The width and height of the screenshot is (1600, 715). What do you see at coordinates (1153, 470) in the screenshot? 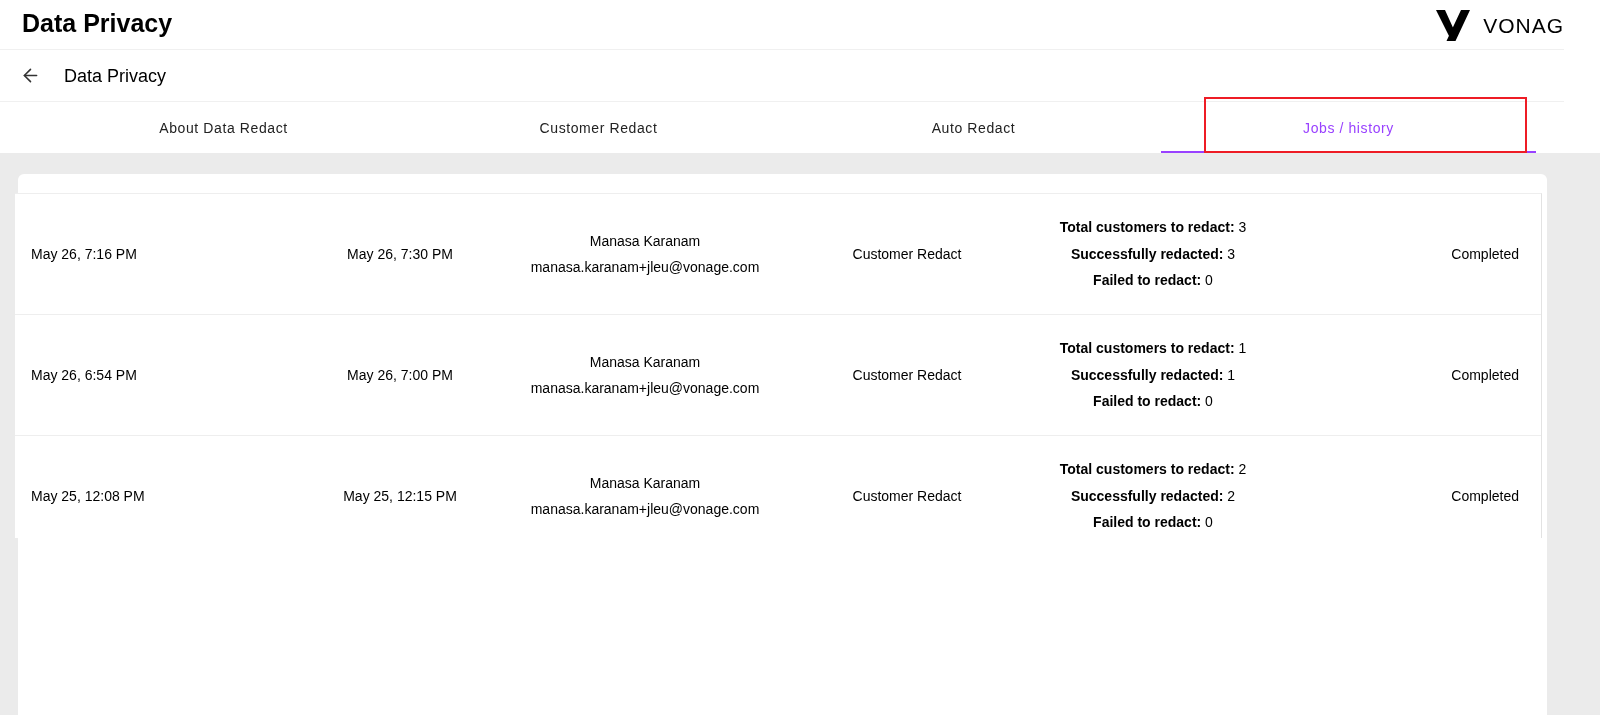
I see `redact-count-text: Total customers to redact: 2` at bounding box center [1153, 470].